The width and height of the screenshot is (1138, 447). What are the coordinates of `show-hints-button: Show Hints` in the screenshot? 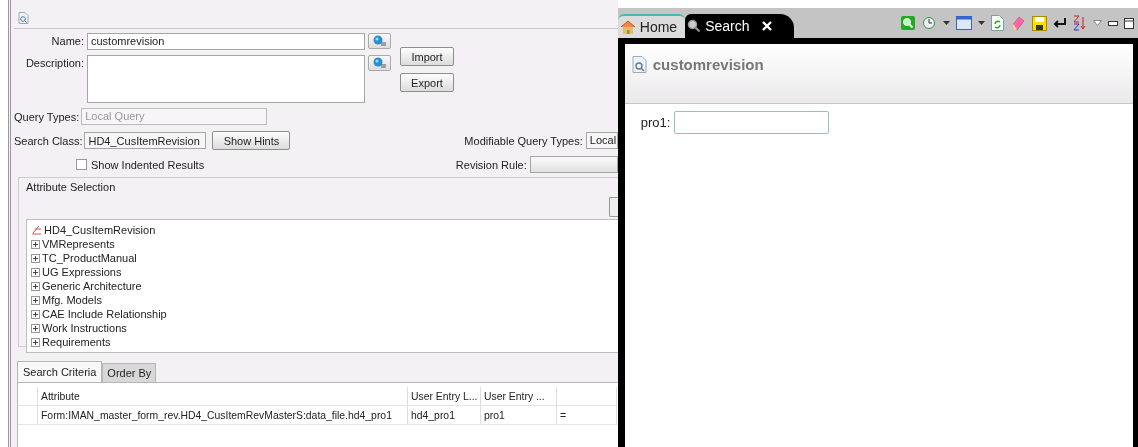 It's located at (251, 140).